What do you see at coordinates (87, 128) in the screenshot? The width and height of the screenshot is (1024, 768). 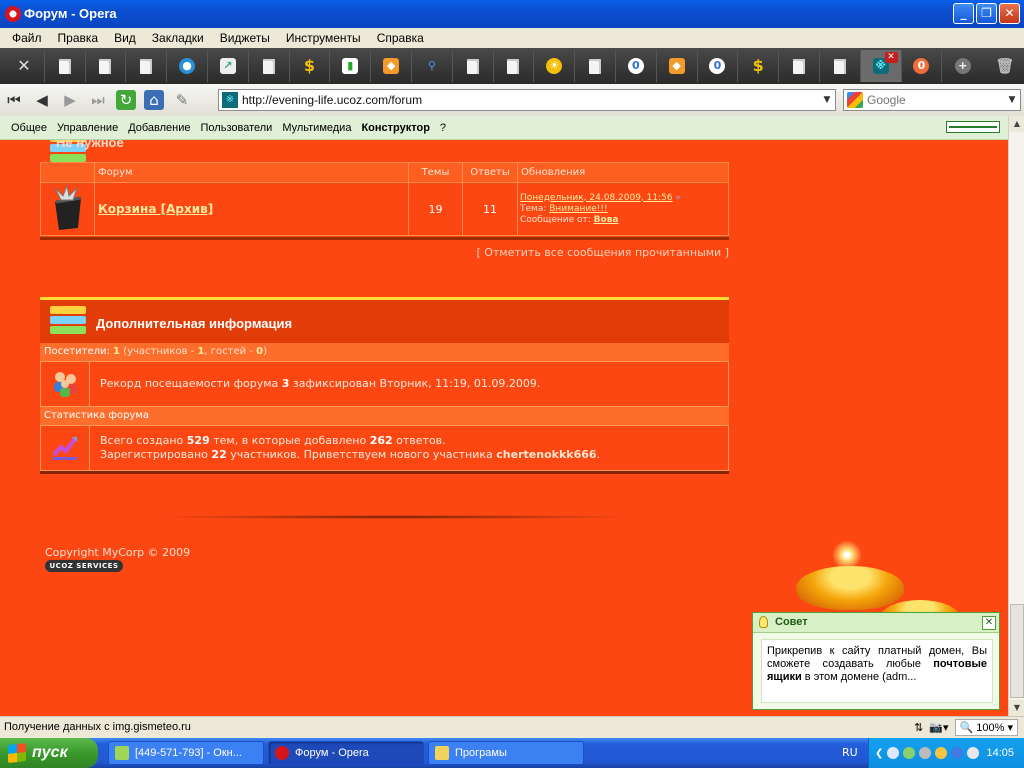 I see `admin-management: Управление` at bounding box center [87, 128].